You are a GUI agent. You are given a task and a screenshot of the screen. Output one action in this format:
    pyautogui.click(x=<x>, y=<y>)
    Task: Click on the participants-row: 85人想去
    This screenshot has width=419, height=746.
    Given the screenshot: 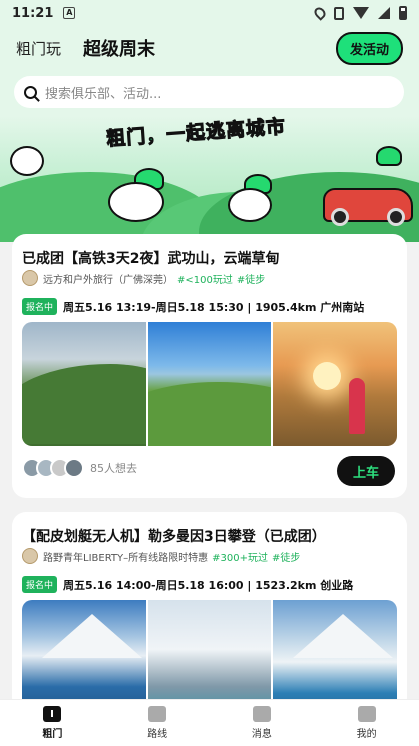 What is the action you would take?
    pyautogui.click(x=79, y=468)
    